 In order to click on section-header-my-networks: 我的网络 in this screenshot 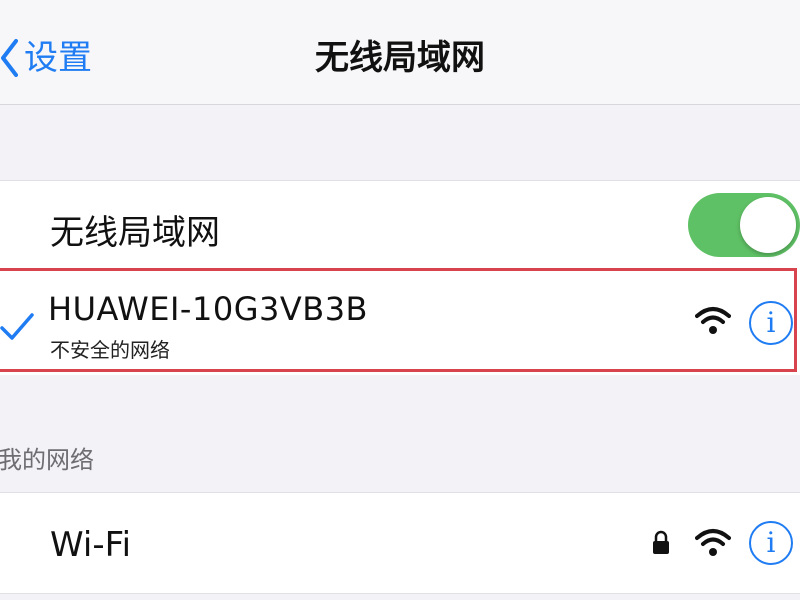, I will do `click(47, 460)`.